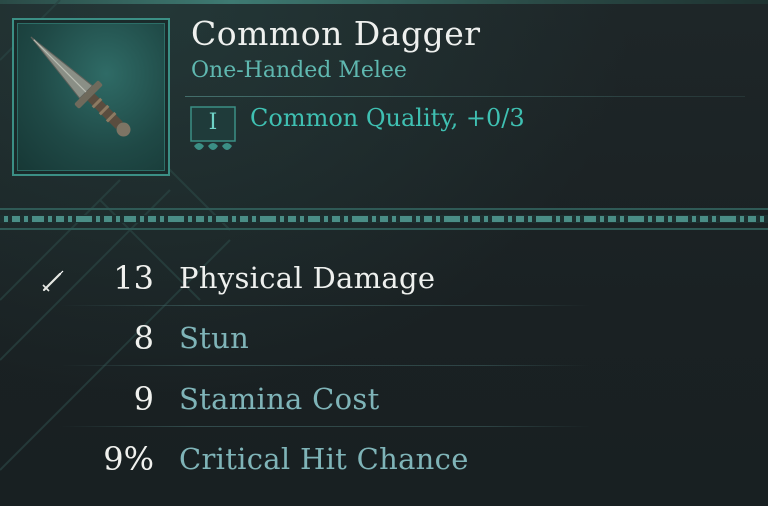 This screenshot has width=768, height=506. What do you see at coordinates (384, 2) in the screenshot?
I see `top-border` at bounding box center [384, 2].